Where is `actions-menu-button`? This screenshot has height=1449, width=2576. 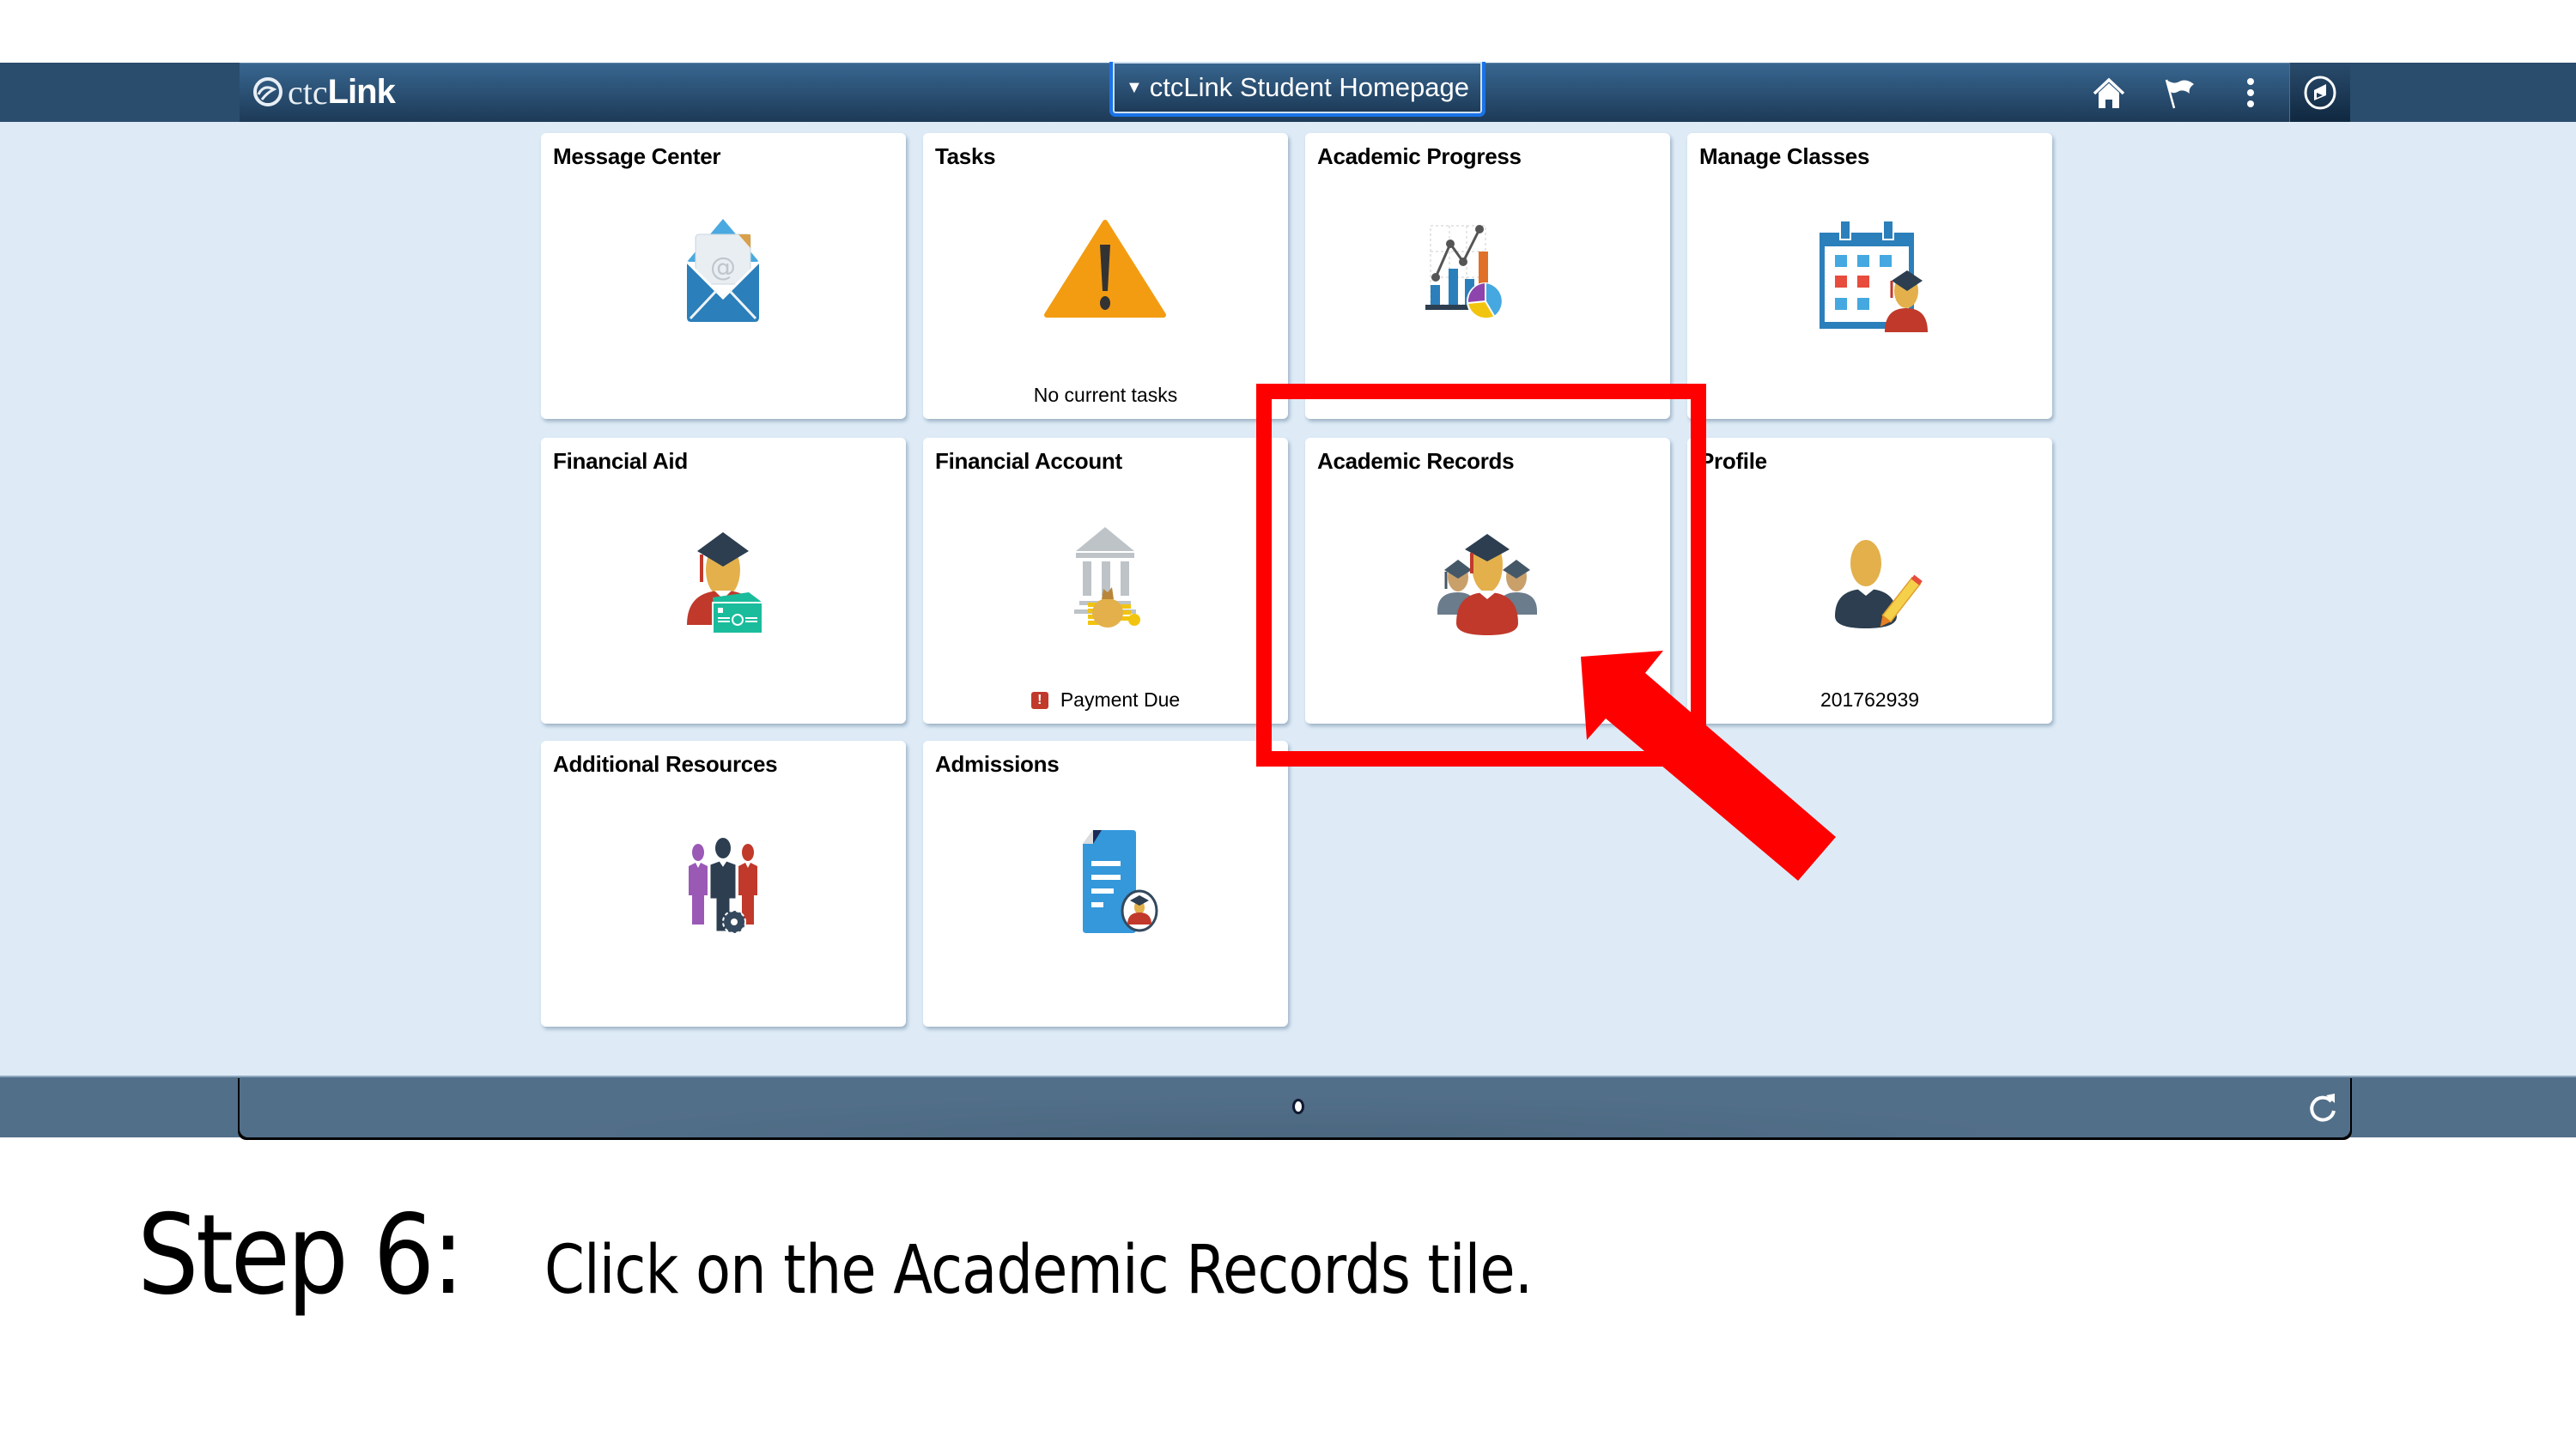
actions-menu-button is located at coordinates (2251, 93).